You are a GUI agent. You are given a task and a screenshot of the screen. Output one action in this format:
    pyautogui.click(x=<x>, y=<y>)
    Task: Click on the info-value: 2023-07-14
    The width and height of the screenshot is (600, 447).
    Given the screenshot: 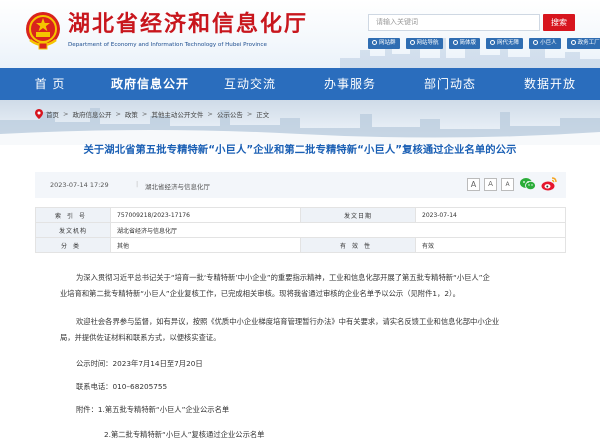 What is the action you would take?
    pyautogui.click(x=490, y=215)
    